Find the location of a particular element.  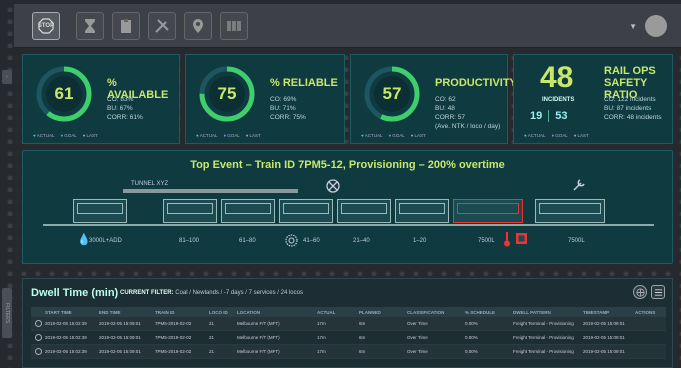

productivity-co: CO: 62 is located at coordinates (445, 99).